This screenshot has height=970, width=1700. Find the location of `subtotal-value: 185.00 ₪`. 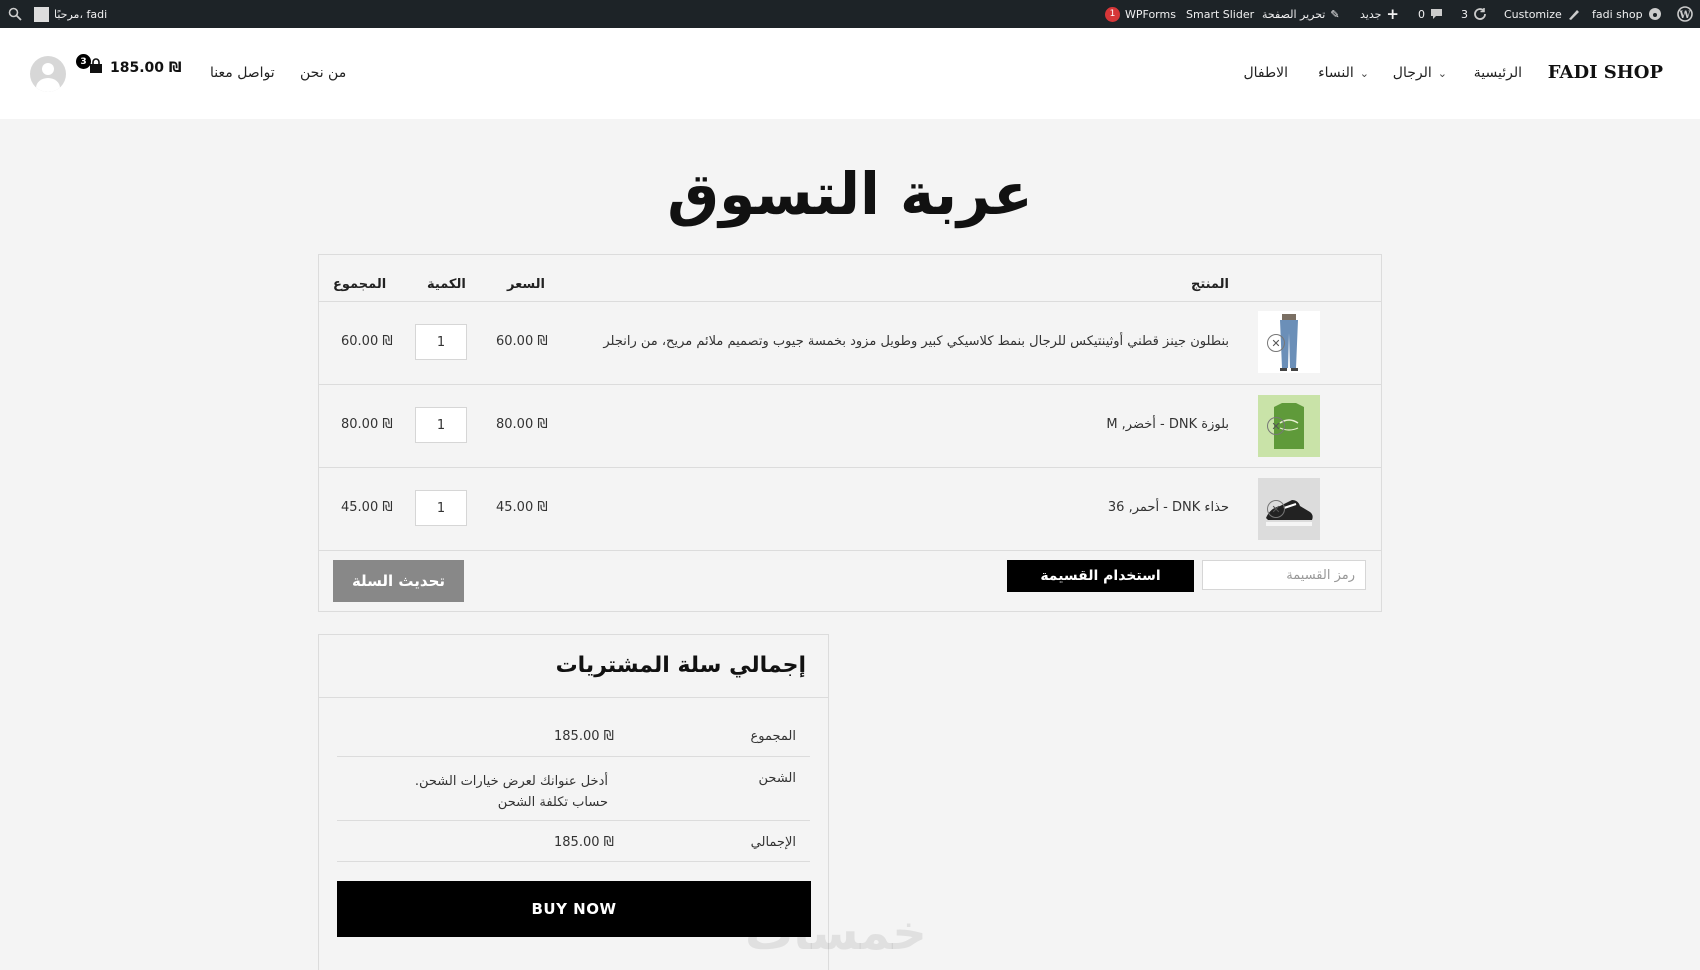

subtotal-value: 185.00 ₪ is located at coordinates (584, 736).